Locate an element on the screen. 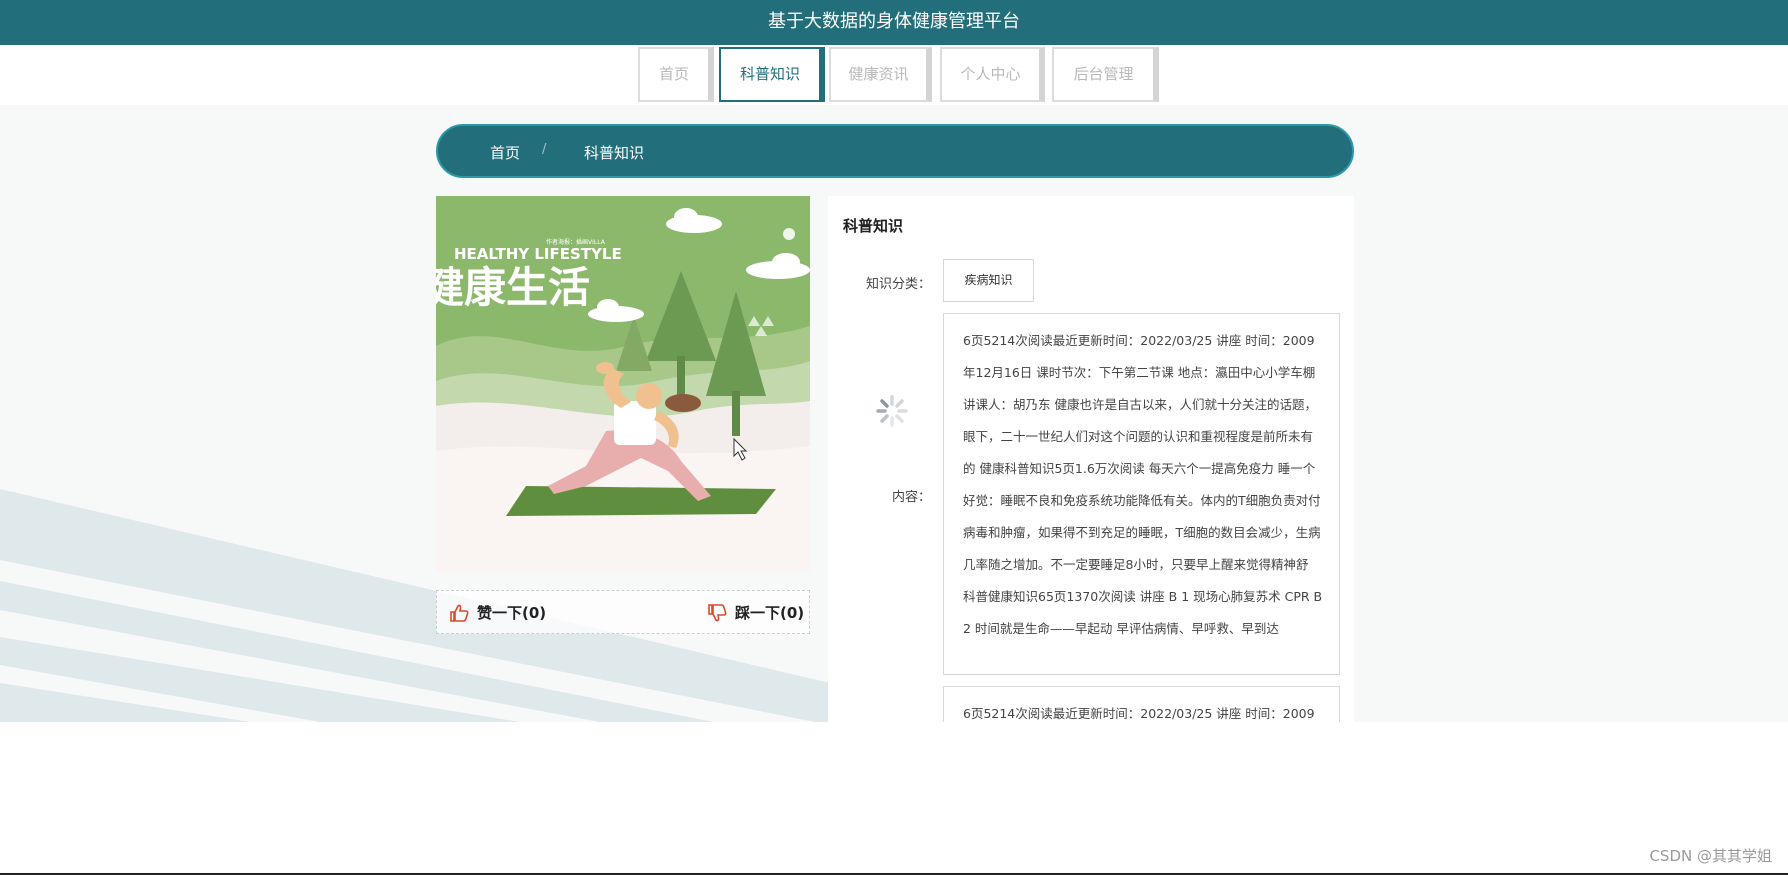 This screenshot has height=875, width=1788. site-title-bar: 基于大数据的身体健康管理平台 is located at coordinates (894, 22).